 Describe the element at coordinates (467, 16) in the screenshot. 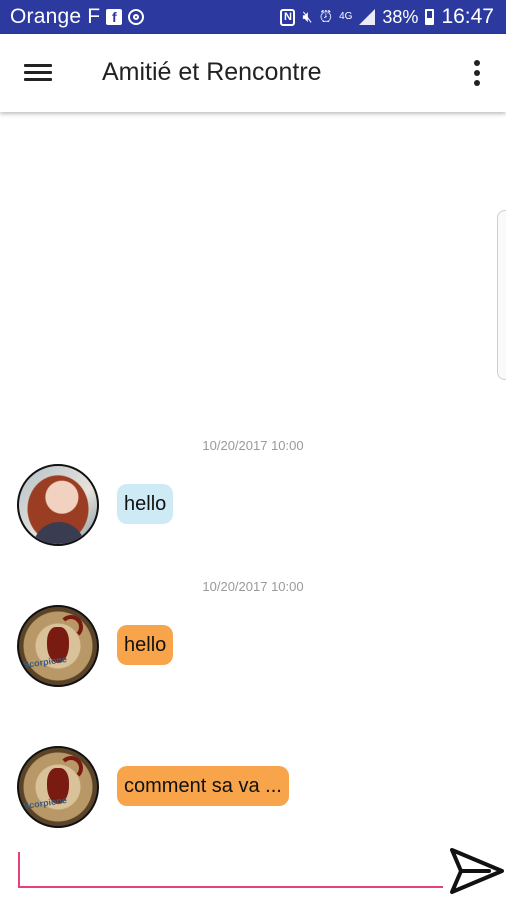

I see `clock: 16:47` at that location.